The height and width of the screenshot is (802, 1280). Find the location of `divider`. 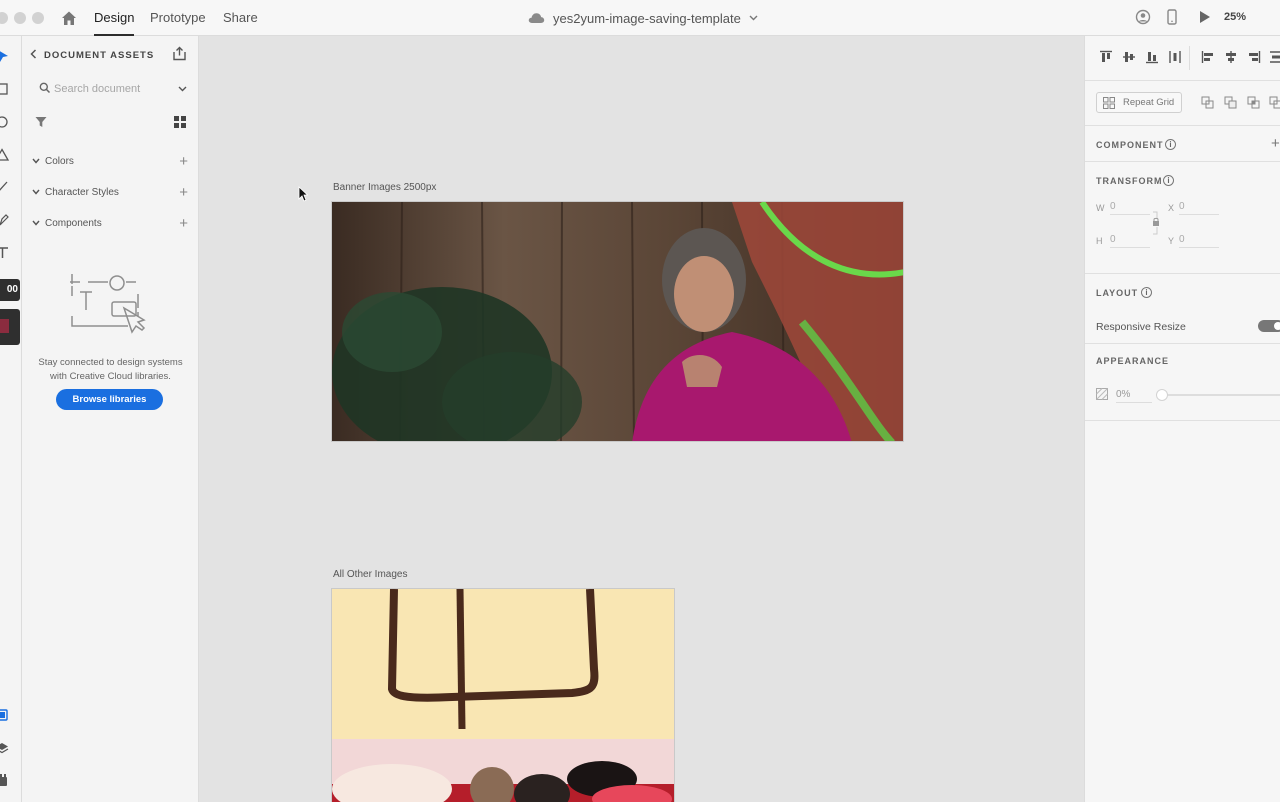

divider is located at coordinates (1189, 58).